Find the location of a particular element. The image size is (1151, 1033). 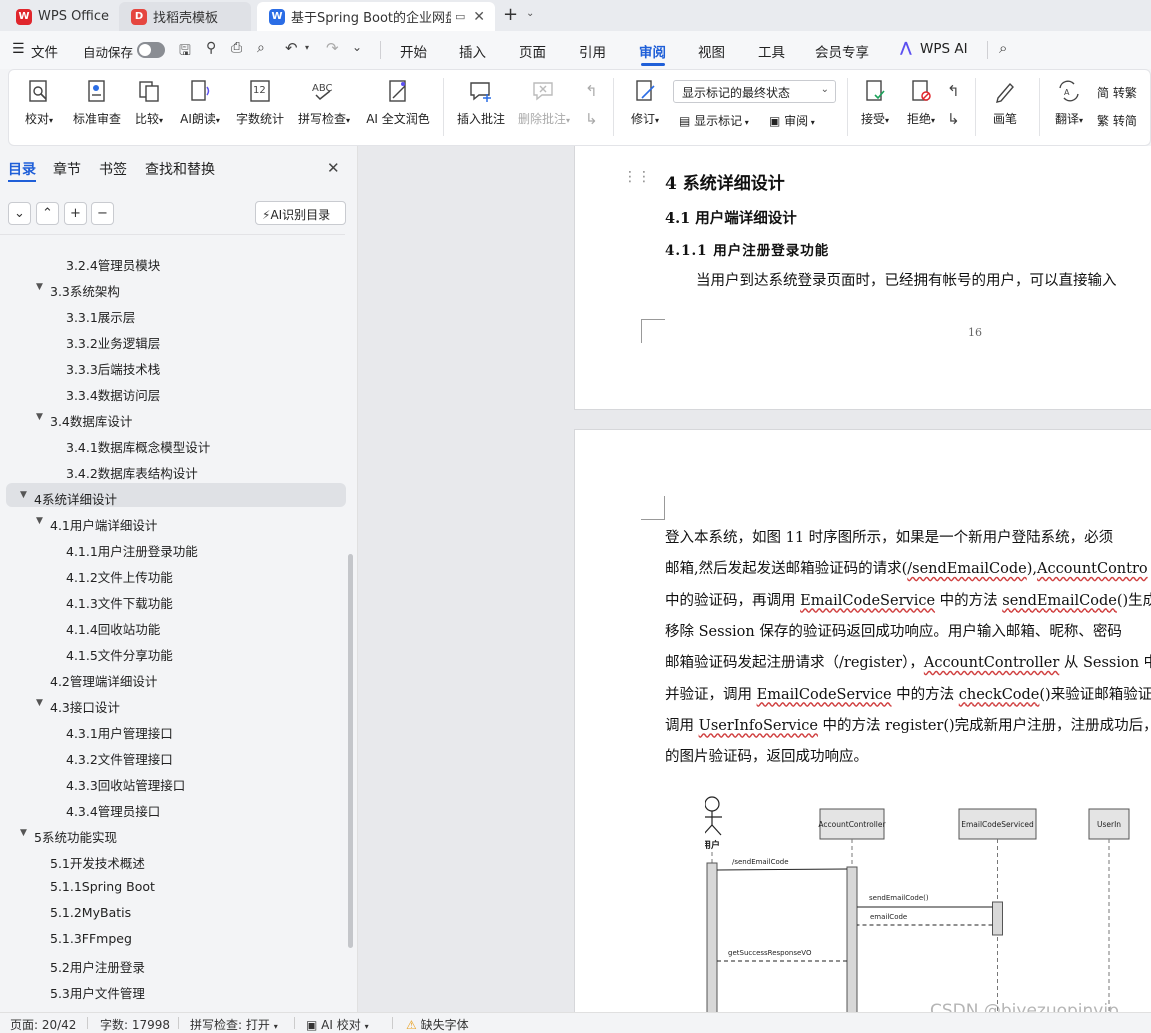

proofread-button: 校对▾ is located at coordinates (39, 102).